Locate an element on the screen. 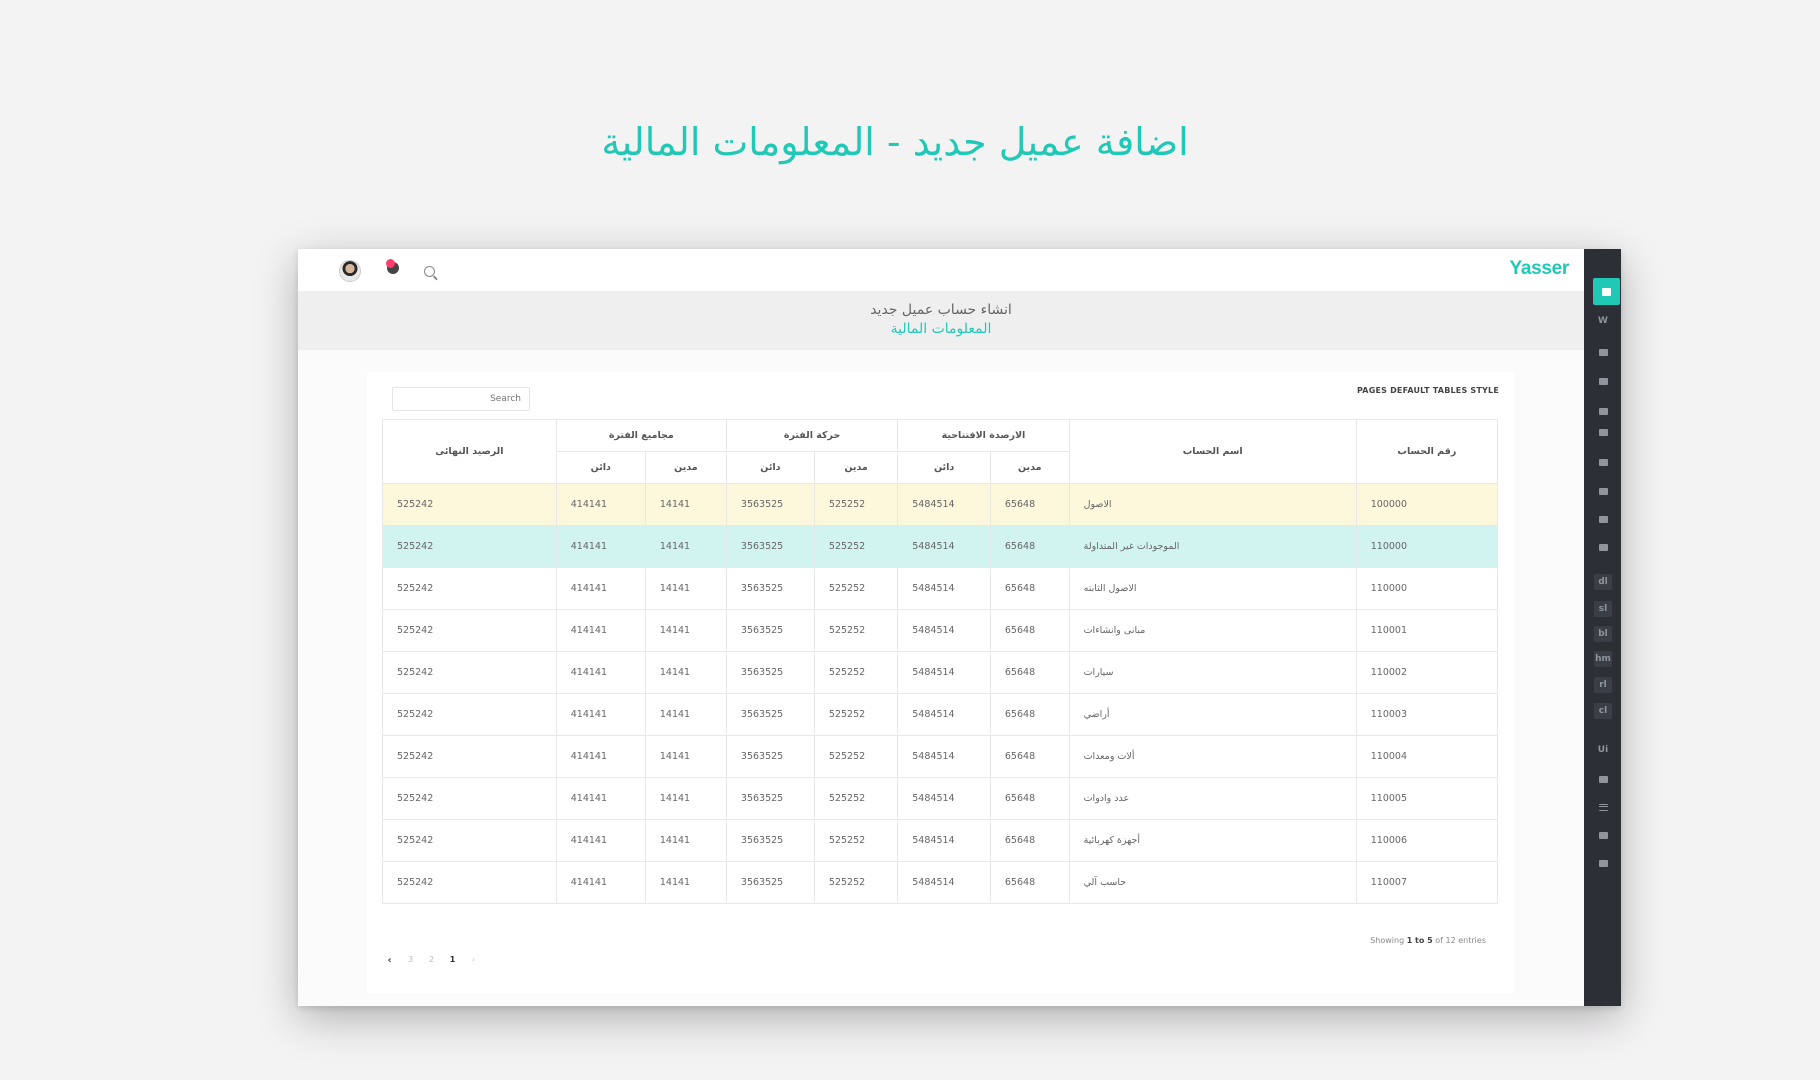 The width and height of the screenshot is (1820, 1080). cell-account-number: 110000 is located at coordinates (1427, 588).